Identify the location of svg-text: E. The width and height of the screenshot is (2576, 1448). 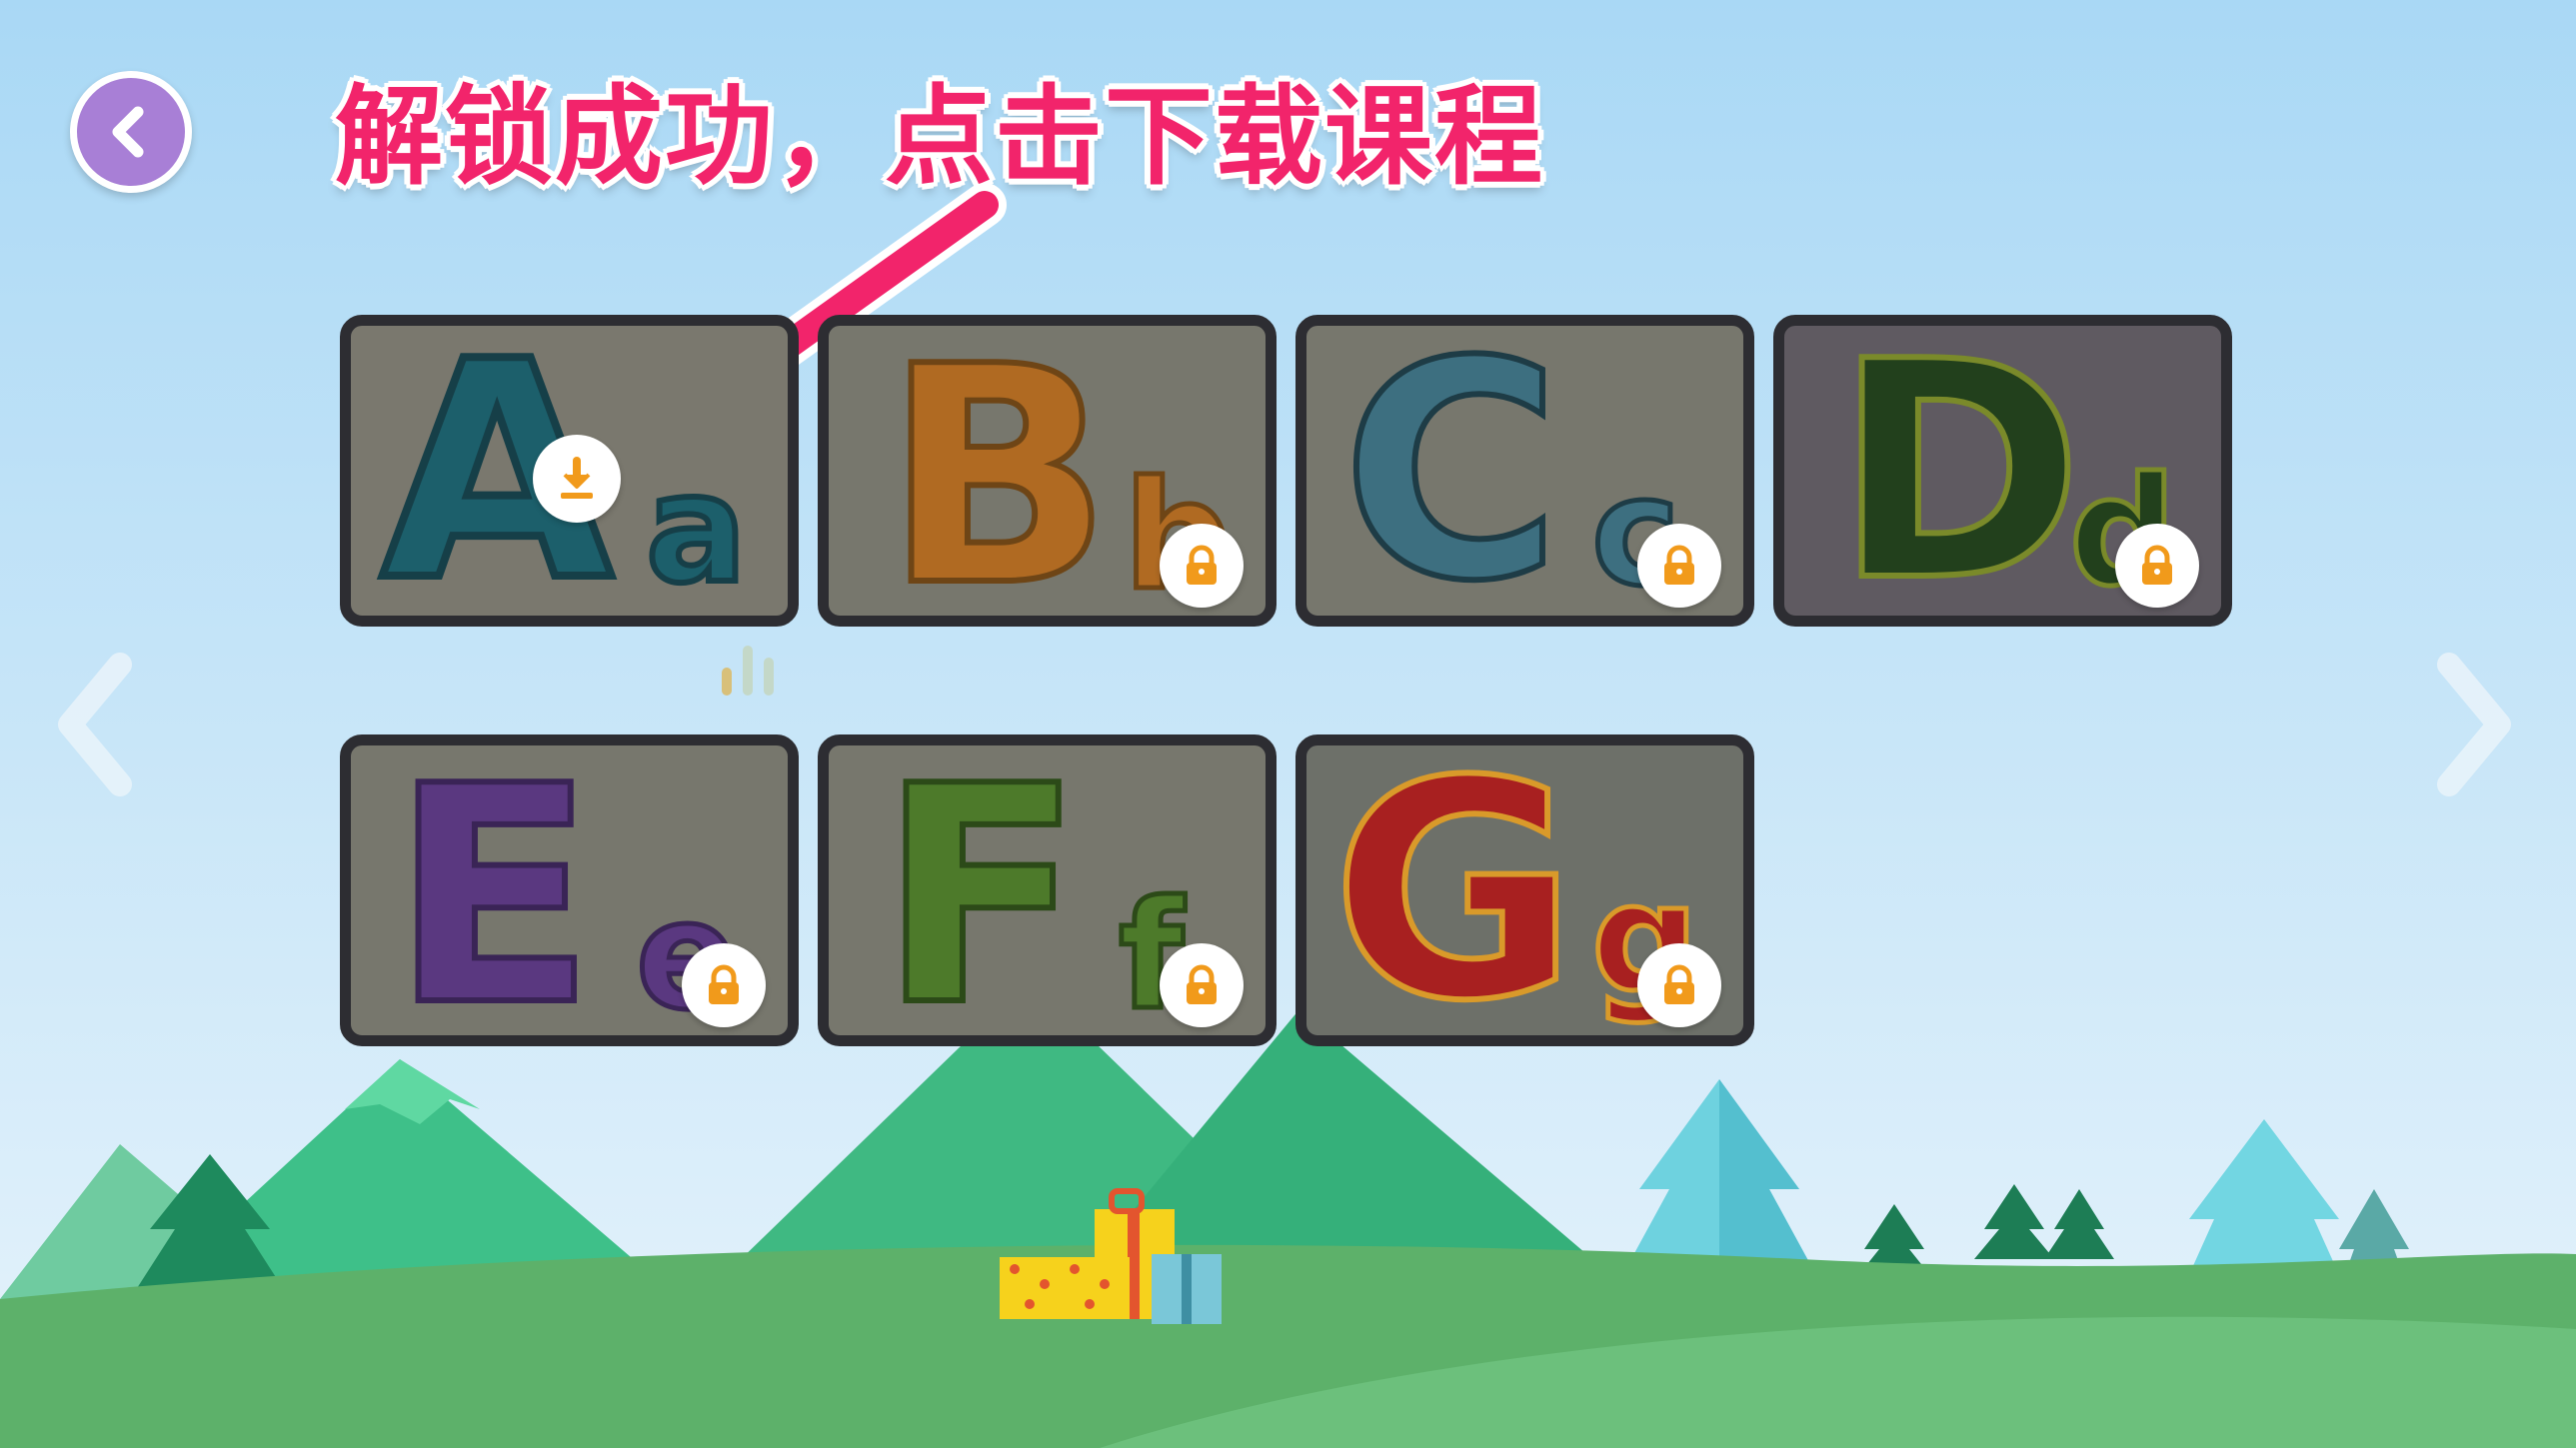
(493, 890).